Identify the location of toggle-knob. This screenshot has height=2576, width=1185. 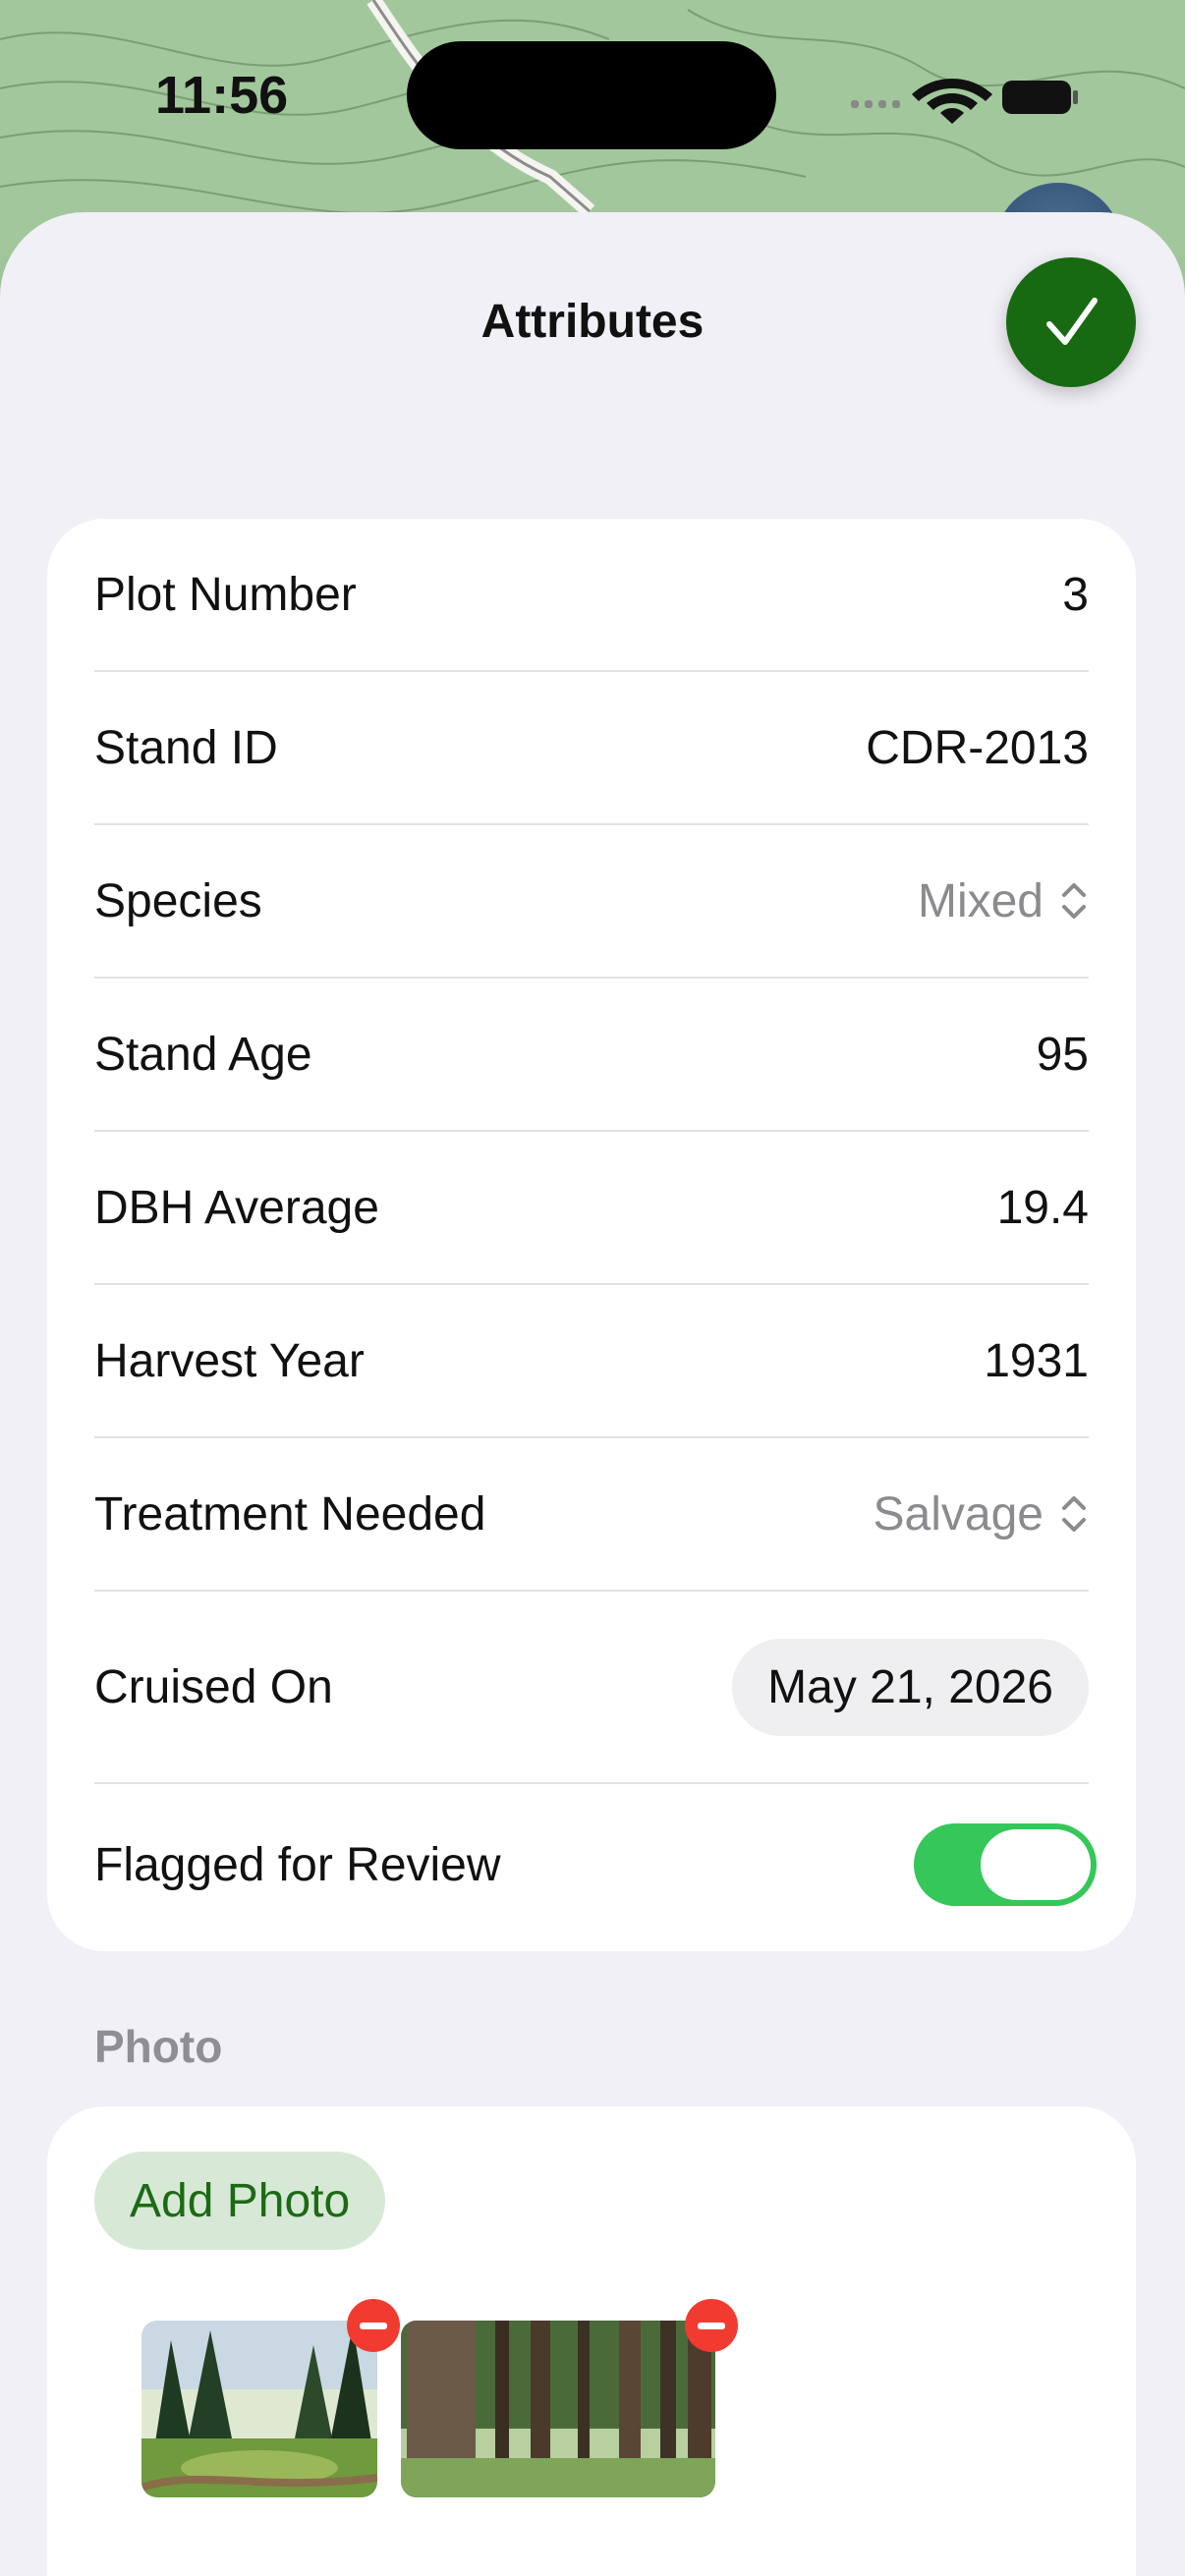
(1036, 1864).